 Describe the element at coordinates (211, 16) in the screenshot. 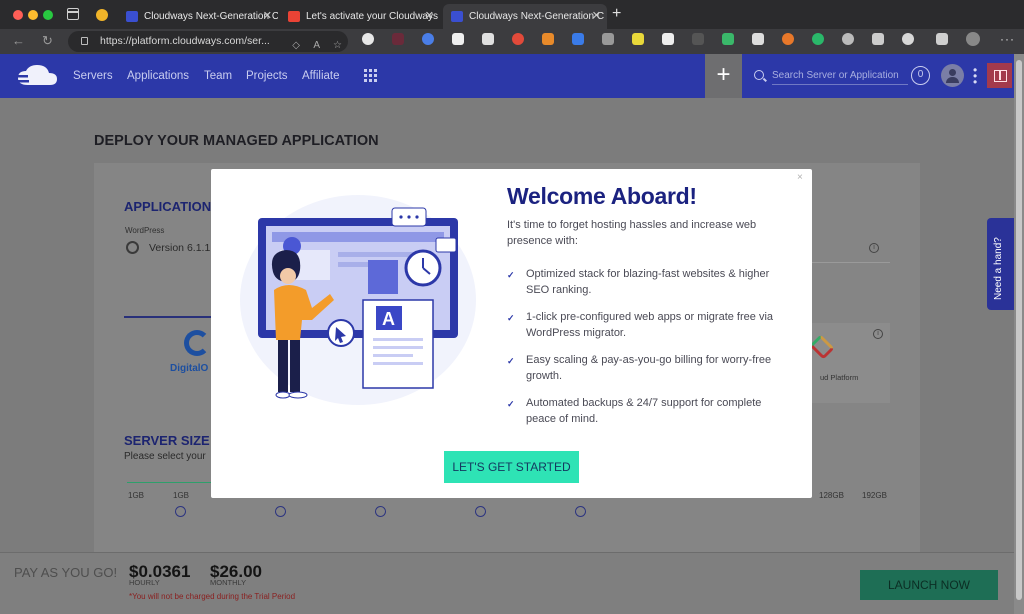

I see `tab-title: Cloudways Next-Generation C` at that location.